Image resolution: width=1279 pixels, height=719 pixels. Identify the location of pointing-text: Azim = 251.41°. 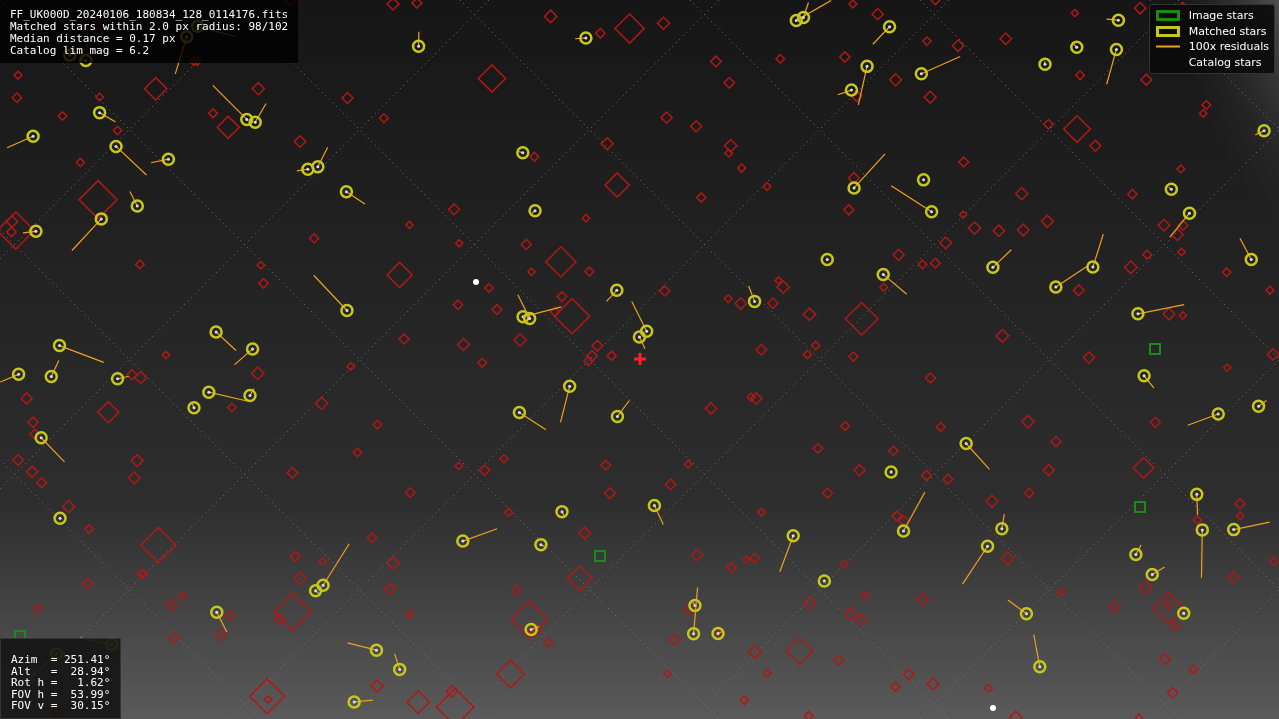
(61, 660).